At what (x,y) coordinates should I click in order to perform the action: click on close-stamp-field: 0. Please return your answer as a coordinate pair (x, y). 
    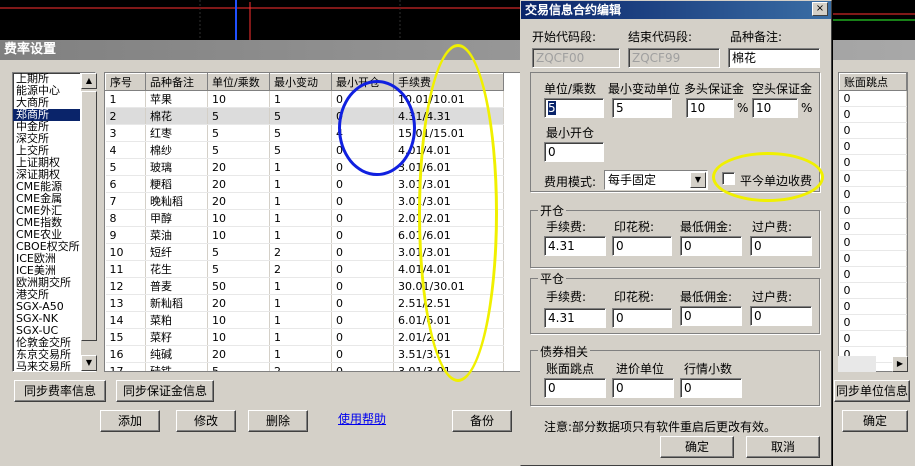
    Looking at the image, I should click on (642, 318).